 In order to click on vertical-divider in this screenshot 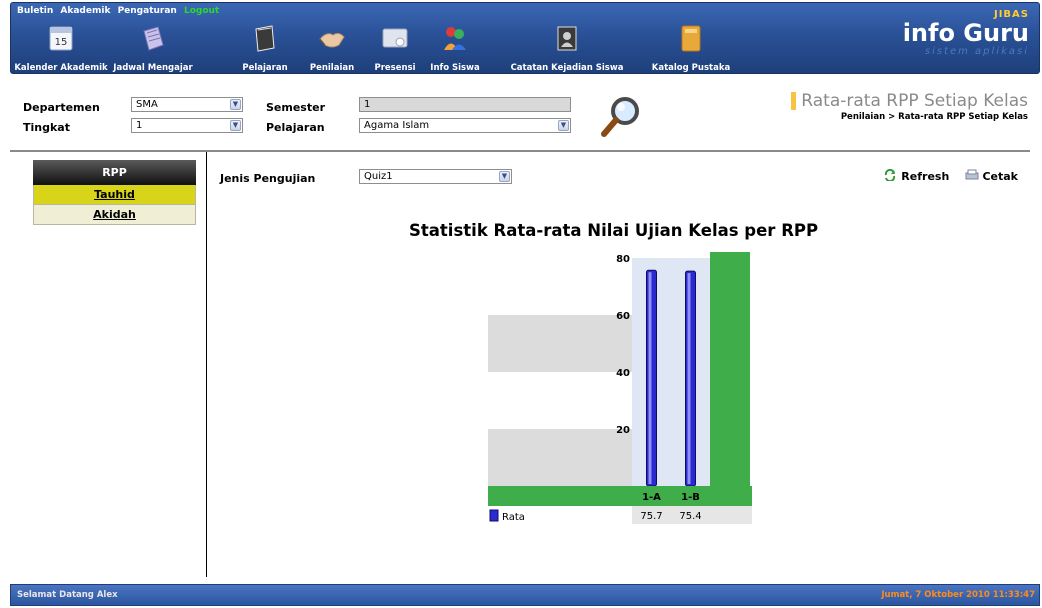, I will do `click(206, 364)`.